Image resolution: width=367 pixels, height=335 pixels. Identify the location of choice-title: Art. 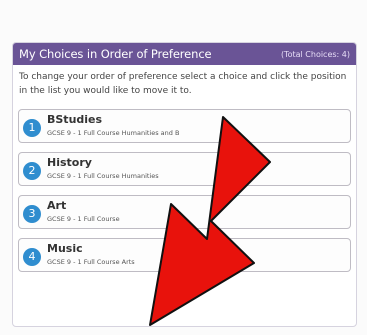
(57, 205).